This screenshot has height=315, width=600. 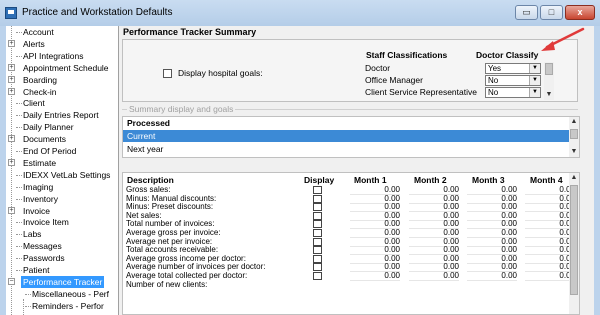 I want to click on select-value: No, so click(x=493, y=92).